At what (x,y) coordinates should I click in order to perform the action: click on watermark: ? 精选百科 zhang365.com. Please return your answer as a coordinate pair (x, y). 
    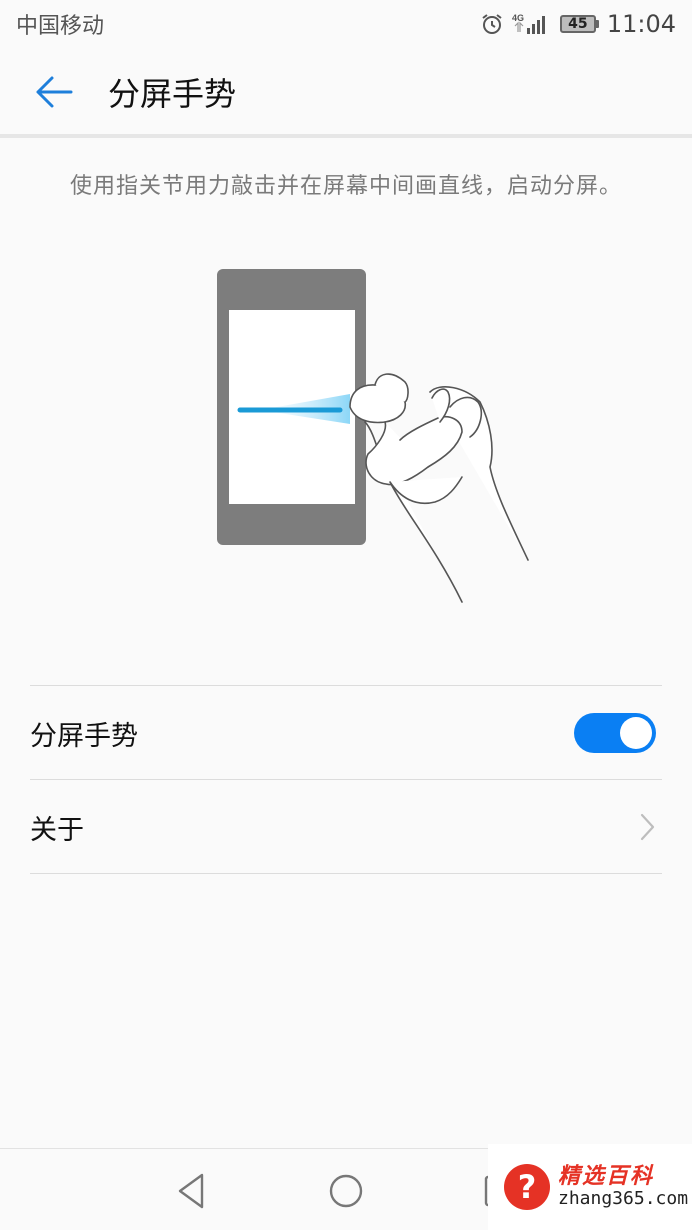
    Looking at the image, I should click on (590, 1187).